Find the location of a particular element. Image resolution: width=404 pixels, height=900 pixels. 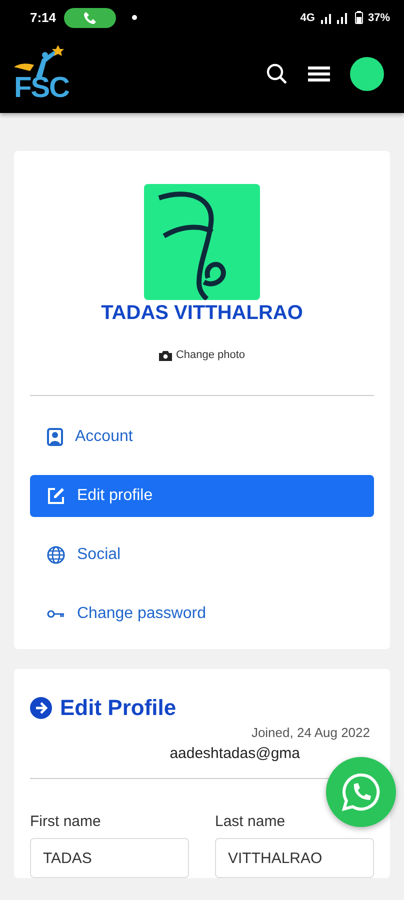

signal-icon is located at coordinates (335, 18).